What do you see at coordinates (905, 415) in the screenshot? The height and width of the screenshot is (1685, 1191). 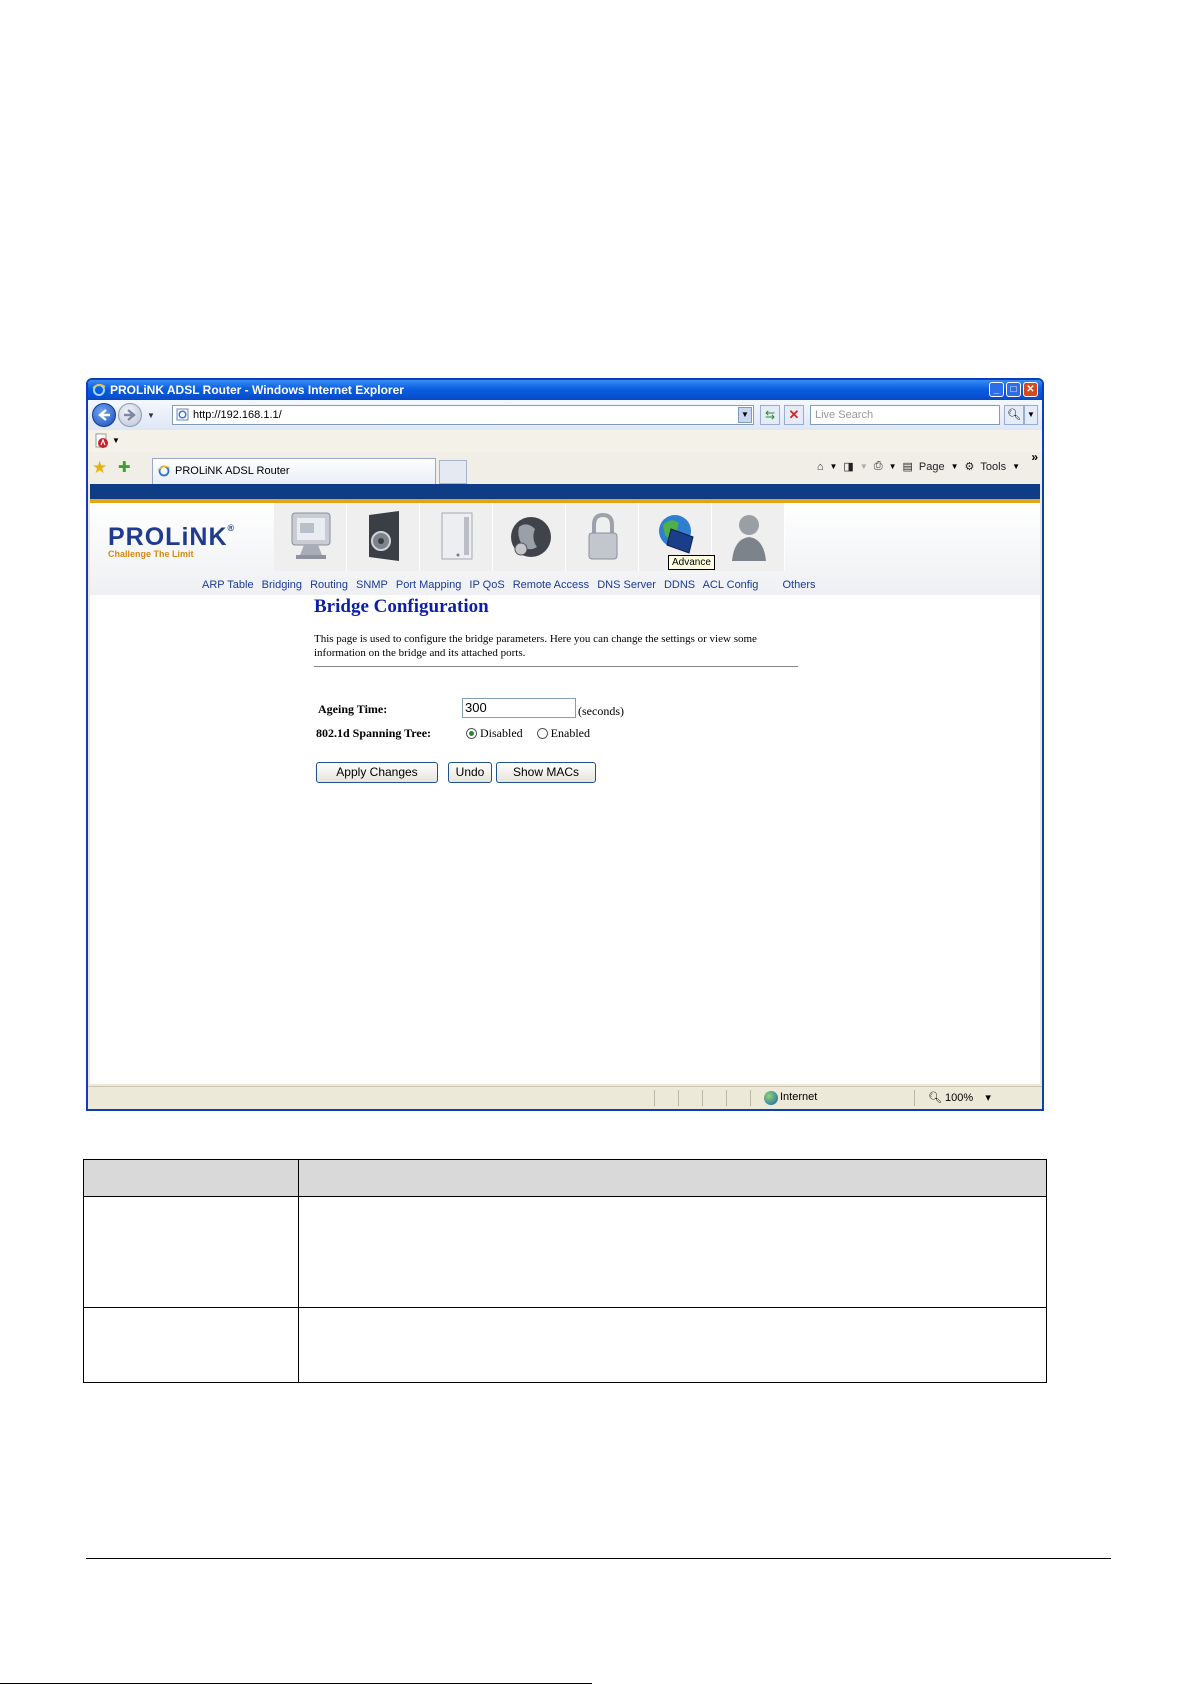 I see `search-input: Live Search` at bounding box center [905, 415].